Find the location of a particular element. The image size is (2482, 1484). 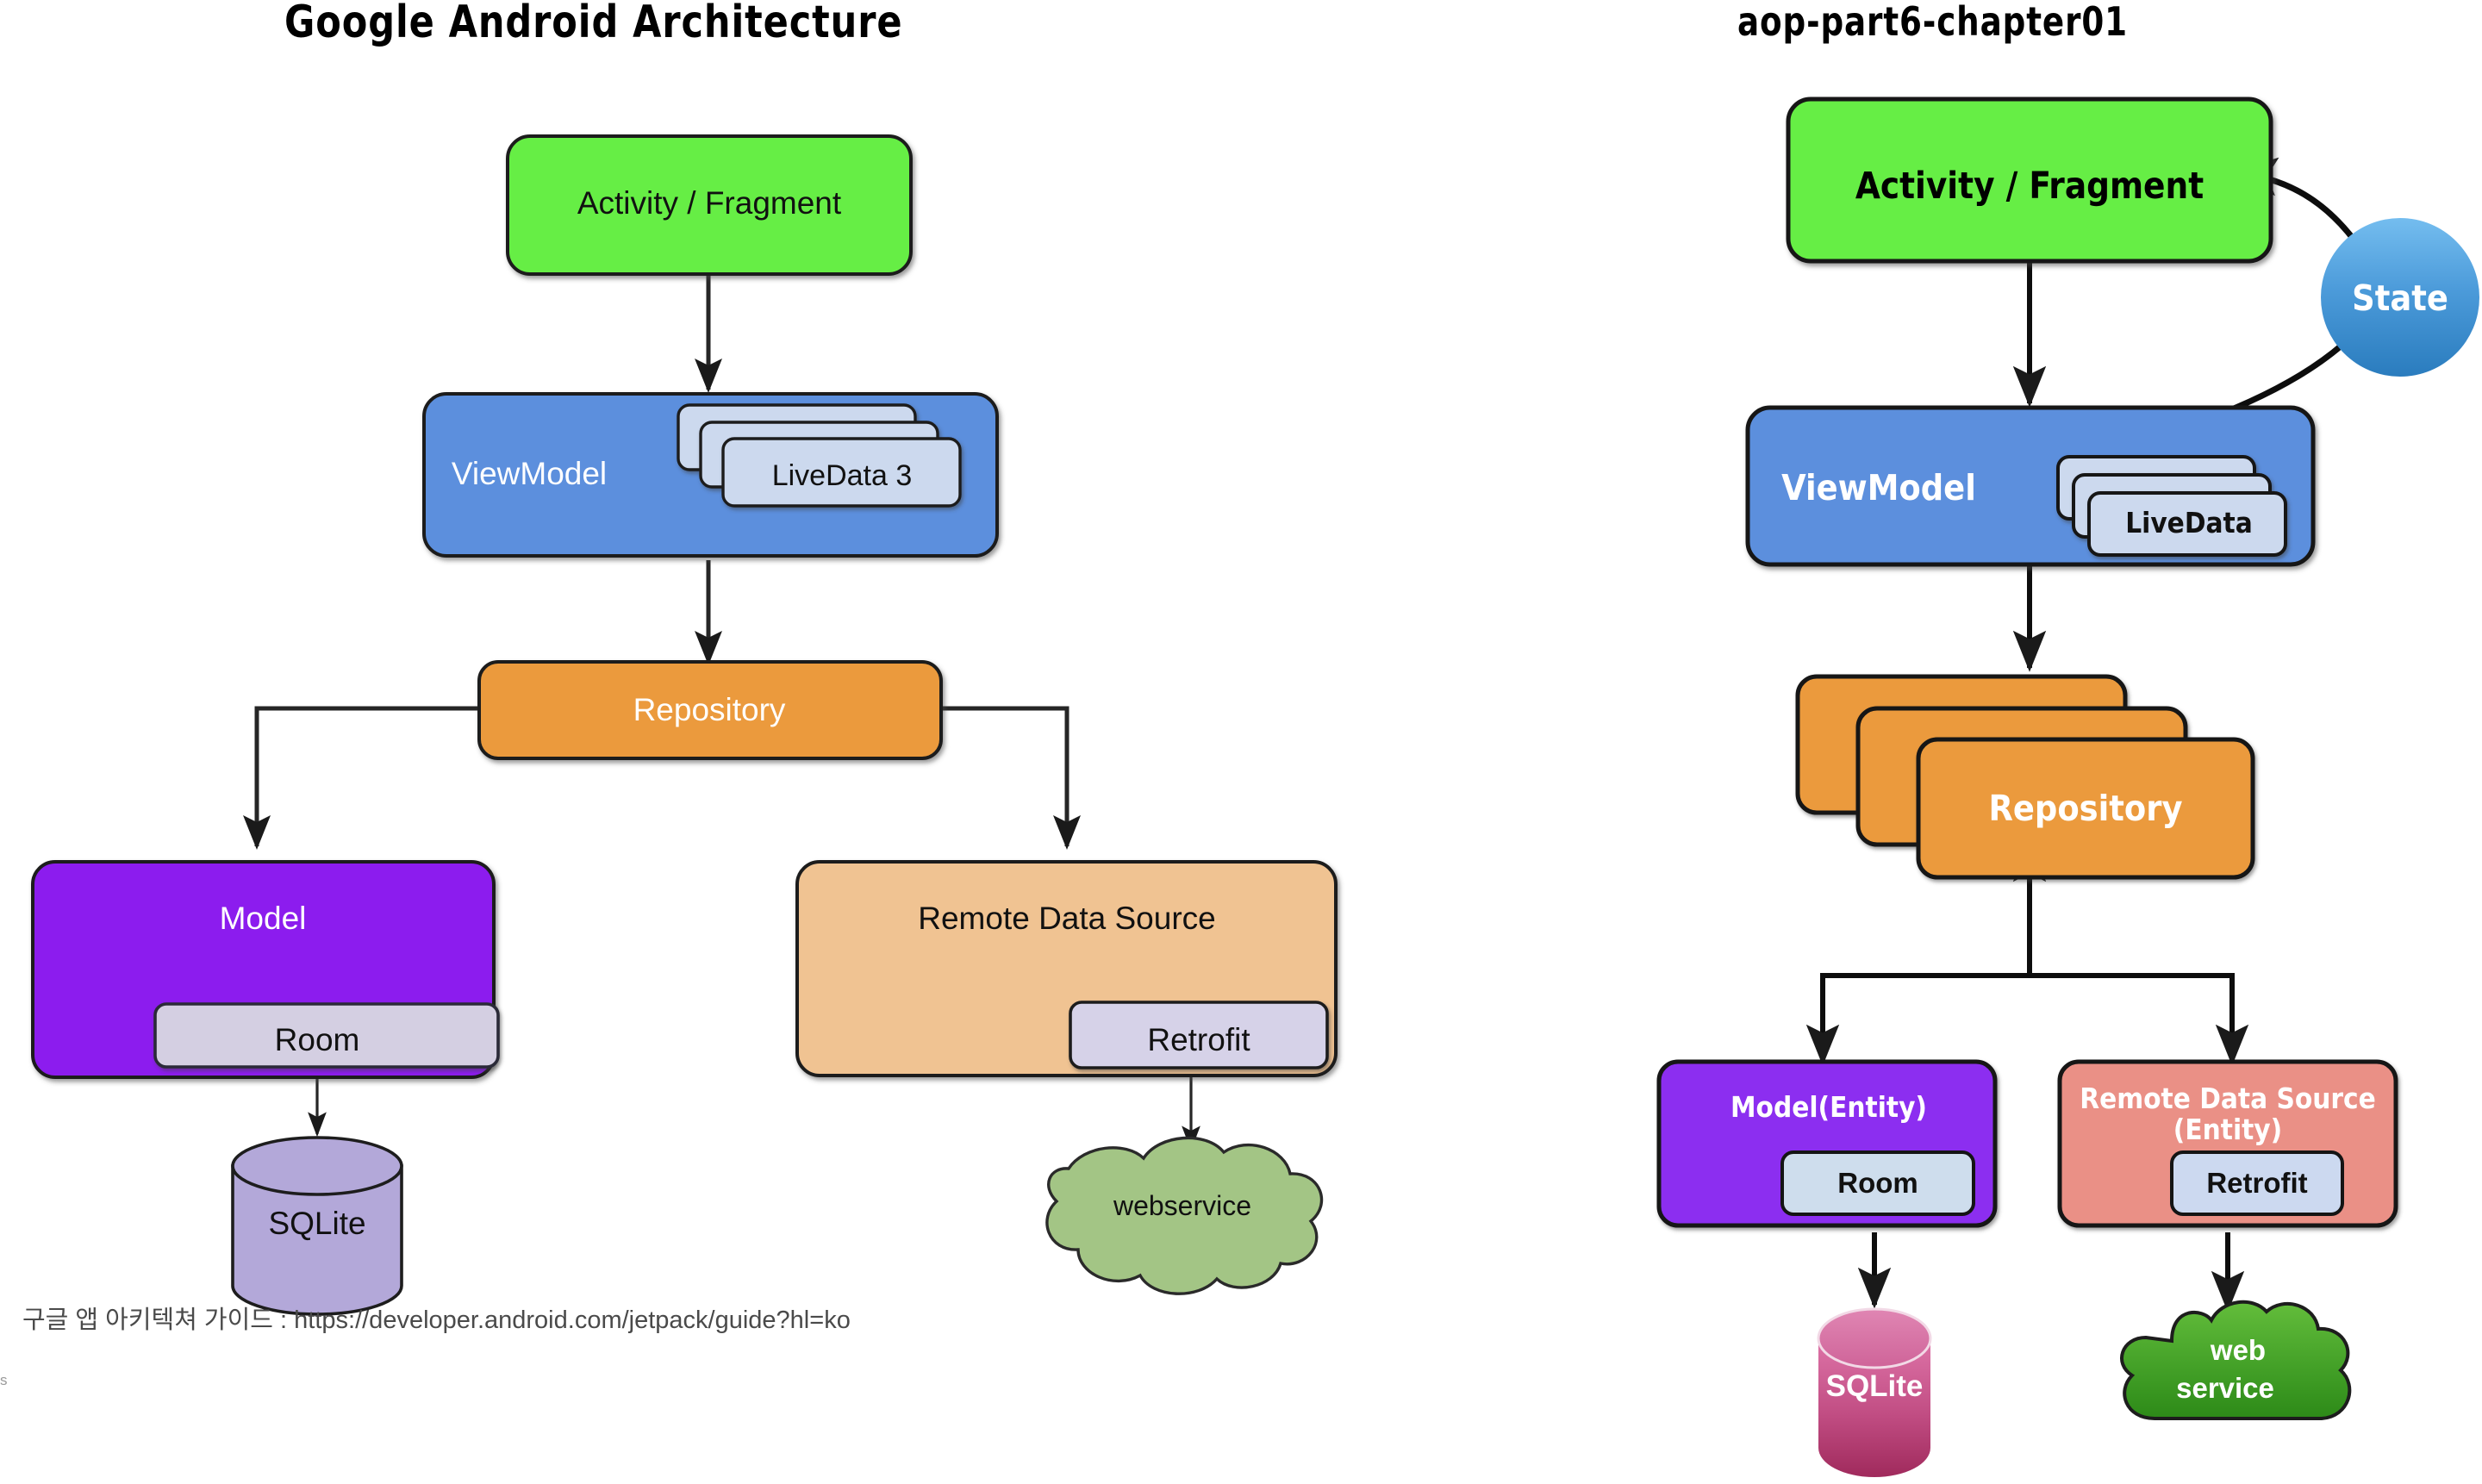

right-sqlite-node: SQLite is located at coordinates (1875, 1392).